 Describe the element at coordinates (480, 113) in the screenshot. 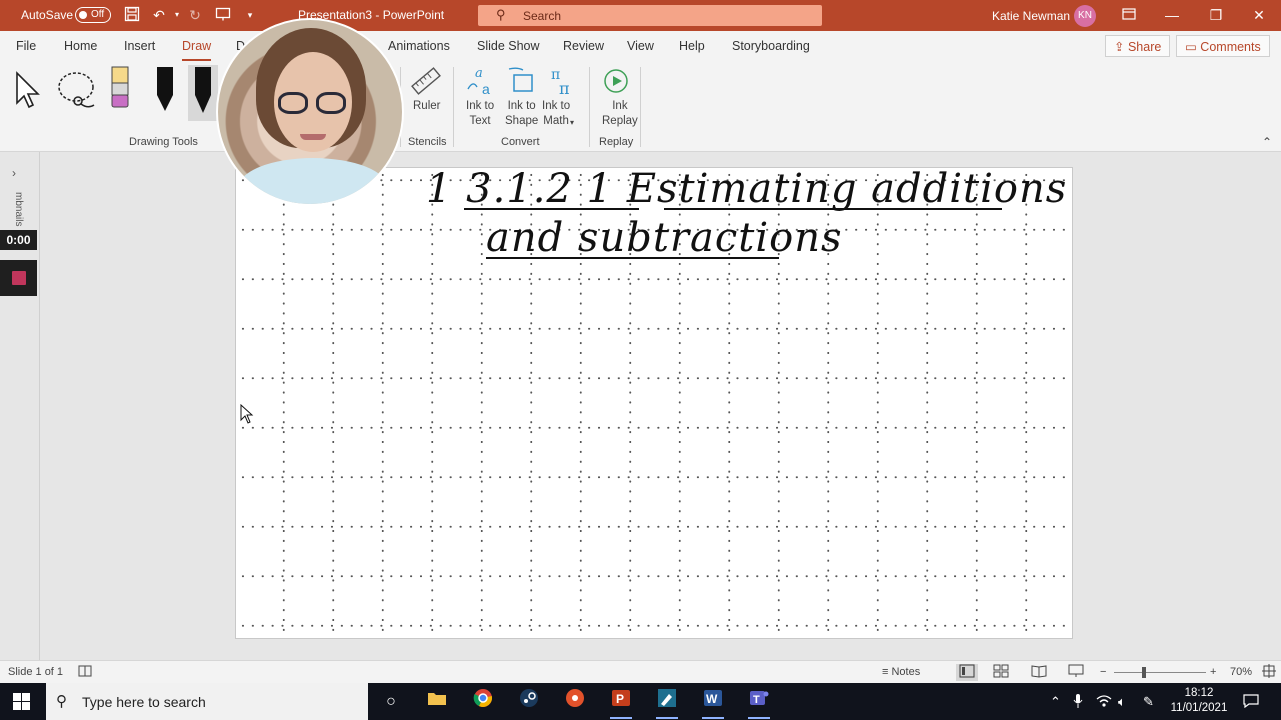

I see `ink-to-text-label: Ink to Text` at that location.